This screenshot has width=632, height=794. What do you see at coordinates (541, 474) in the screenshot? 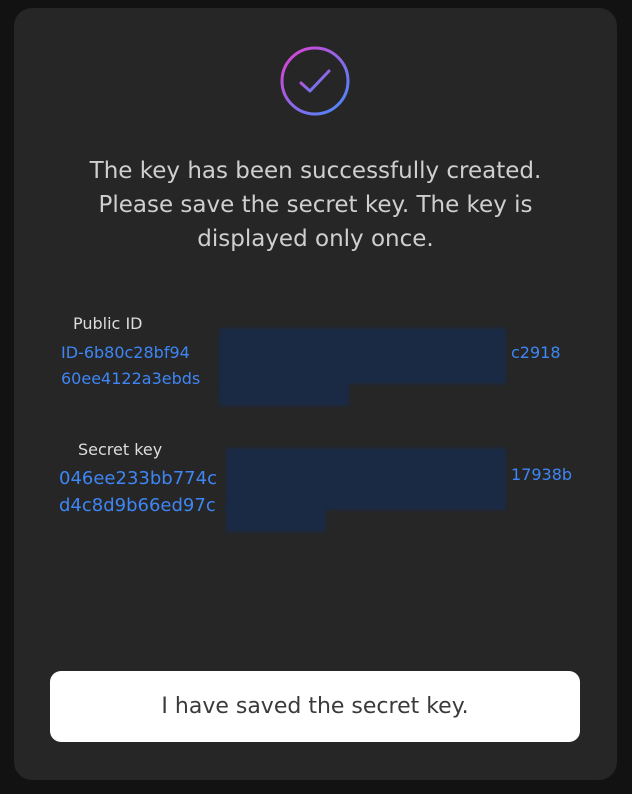
I see `secret-key-tail: 17938b` at bounding box center [541, 474].